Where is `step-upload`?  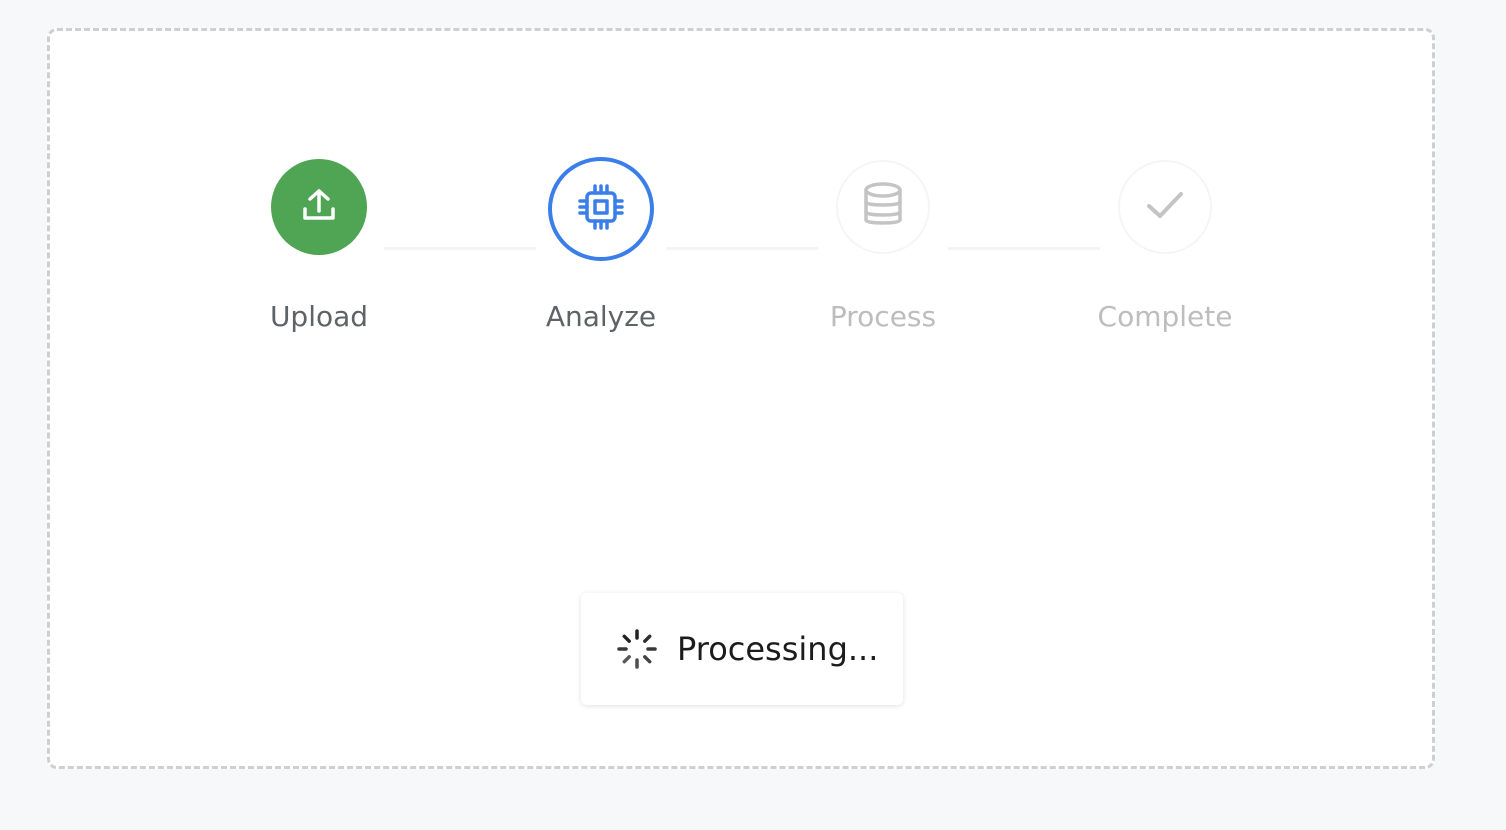 step-upload is located at coordinates (319, 207).